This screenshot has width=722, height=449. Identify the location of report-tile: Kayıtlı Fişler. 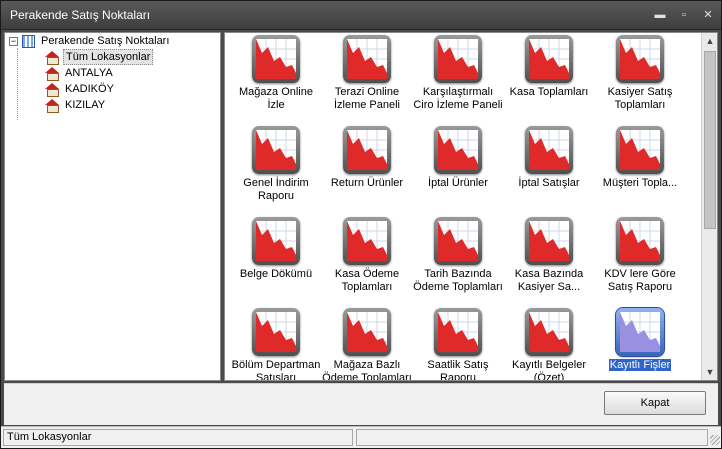
(640, 343).